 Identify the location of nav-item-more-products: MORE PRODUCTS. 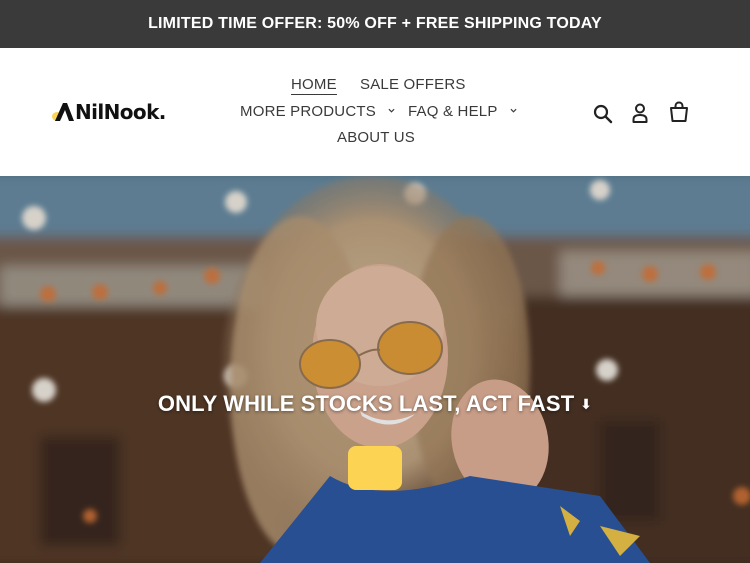
(317, 111).